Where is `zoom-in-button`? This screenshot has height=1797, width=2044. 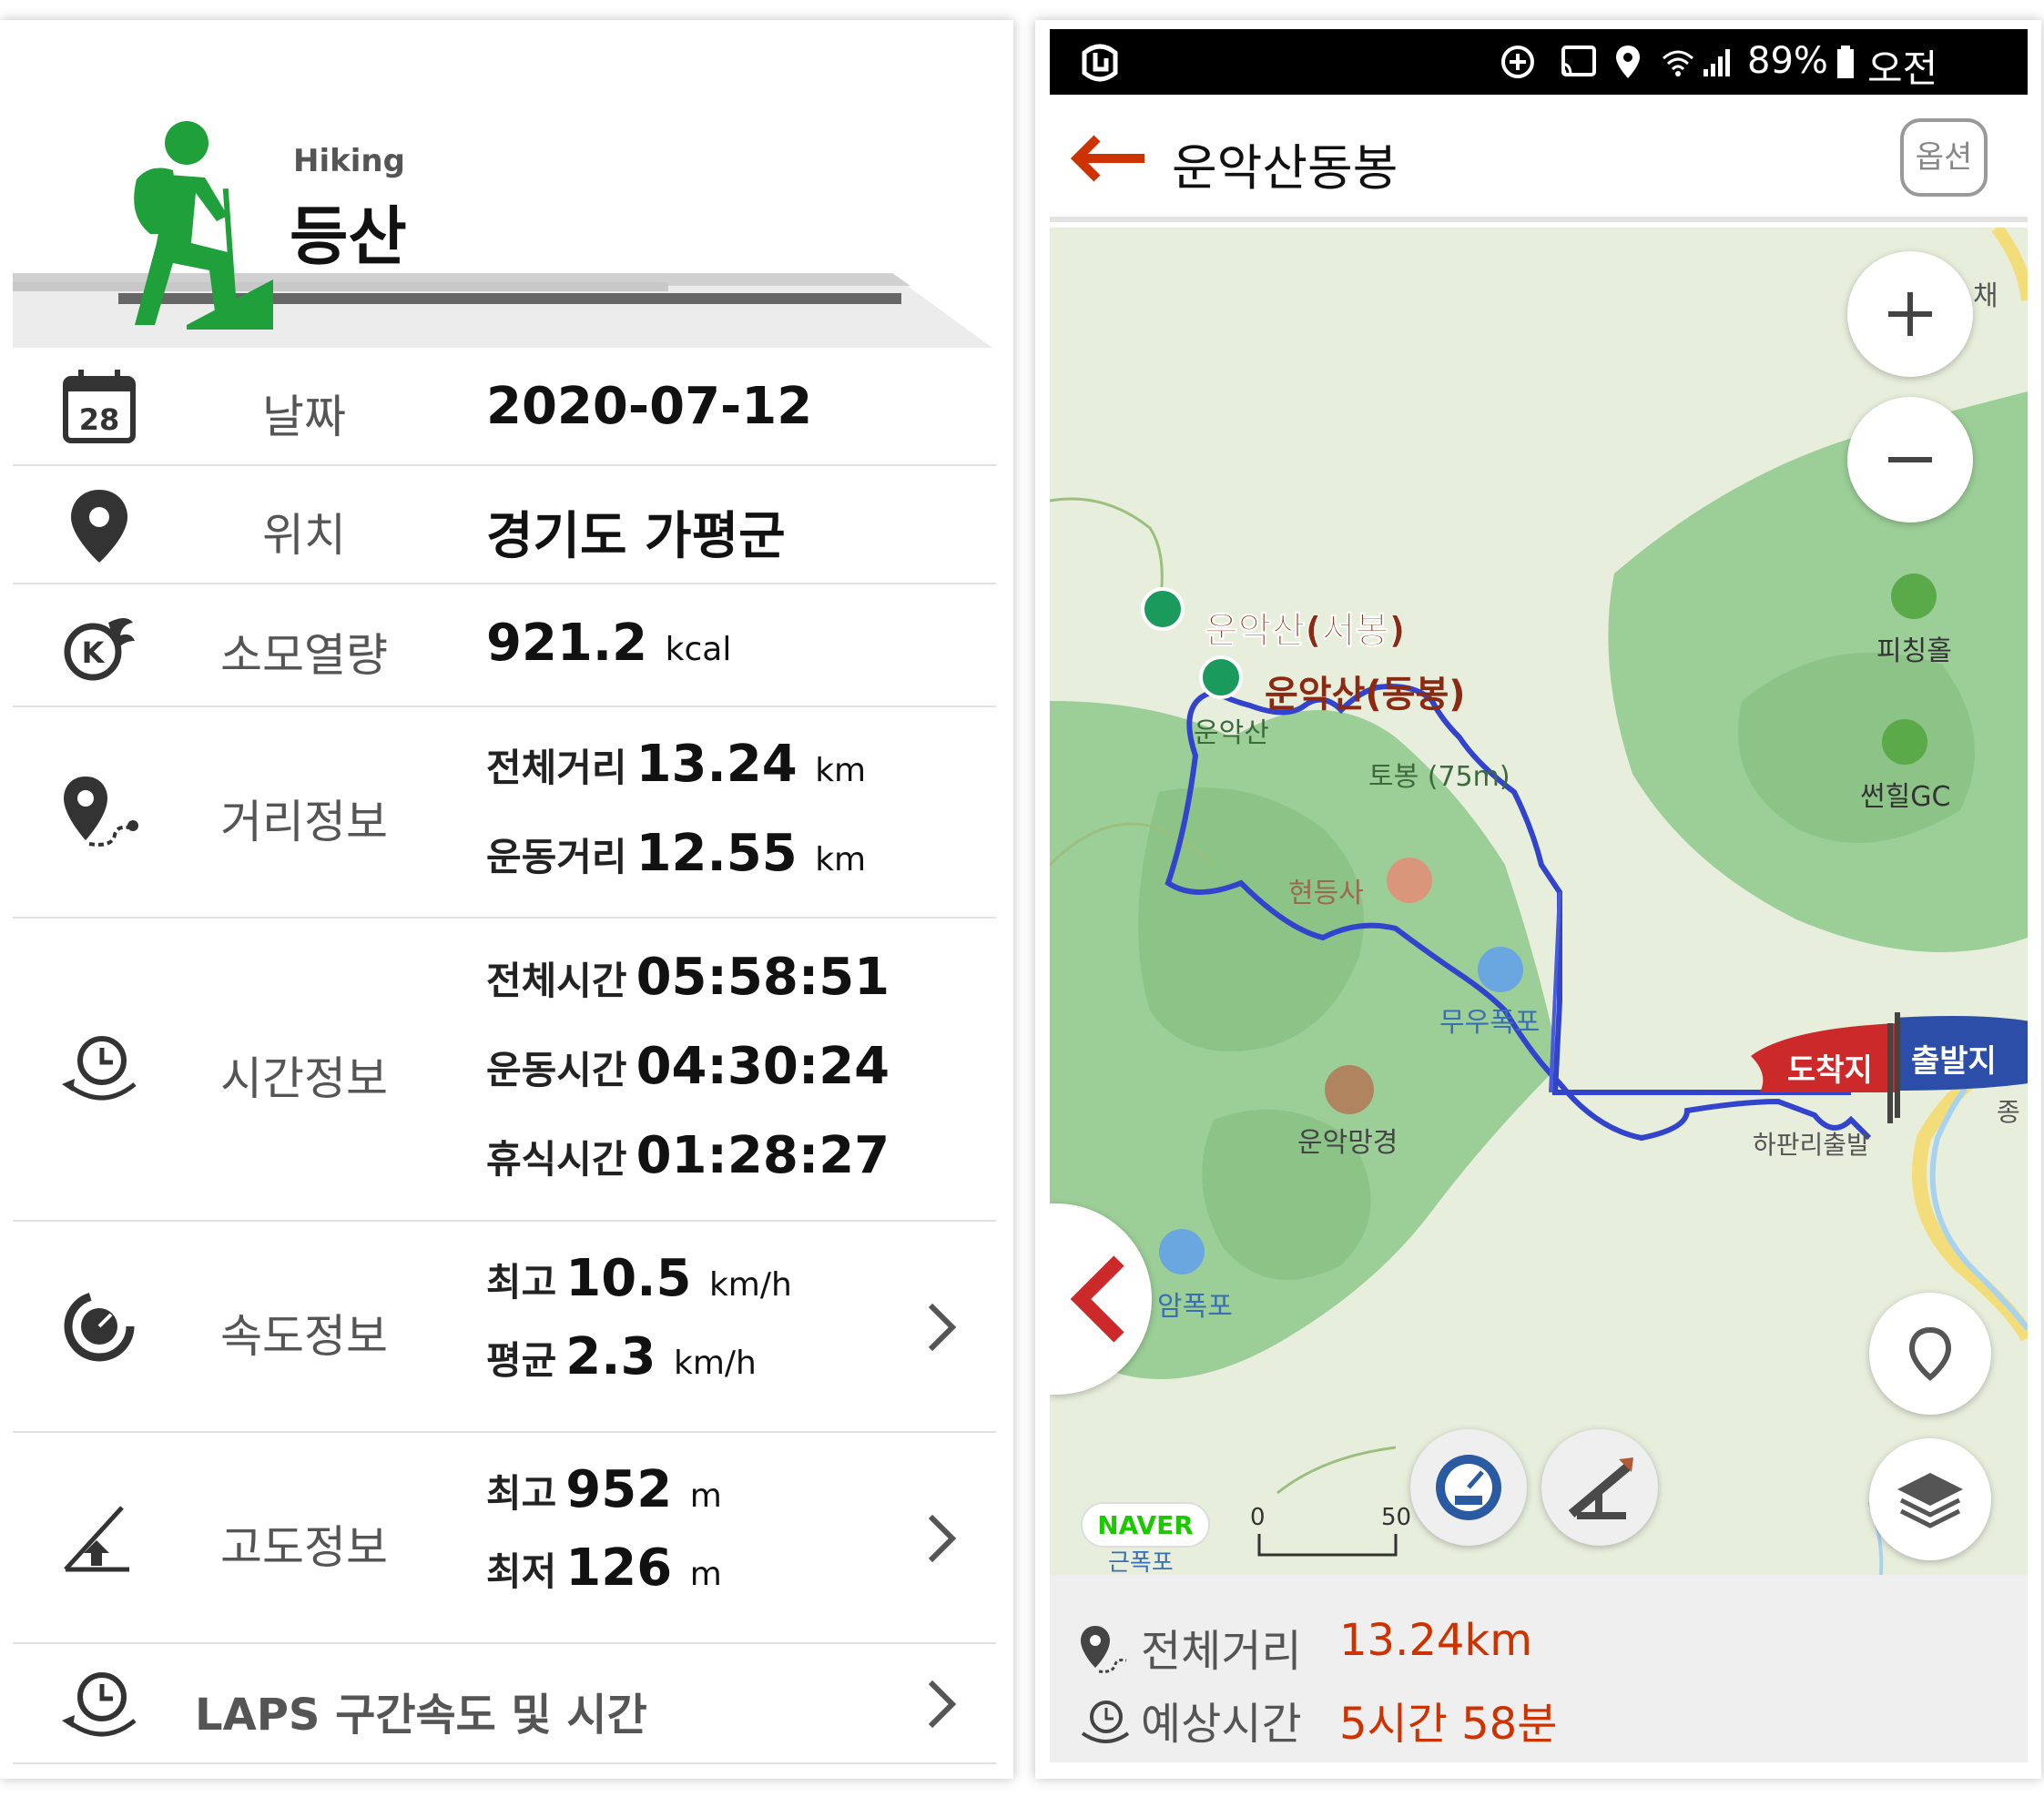
zoom-in-button is located at coordinates (1910, 314).